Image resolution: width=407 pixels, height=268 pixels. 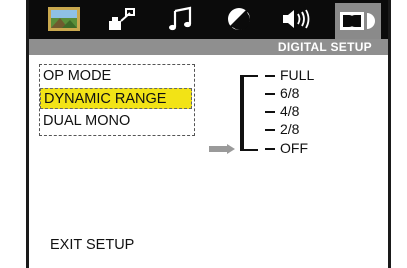 I want to click on exit-setup-button: EXIT SETUP, so click(x=92, y=245).